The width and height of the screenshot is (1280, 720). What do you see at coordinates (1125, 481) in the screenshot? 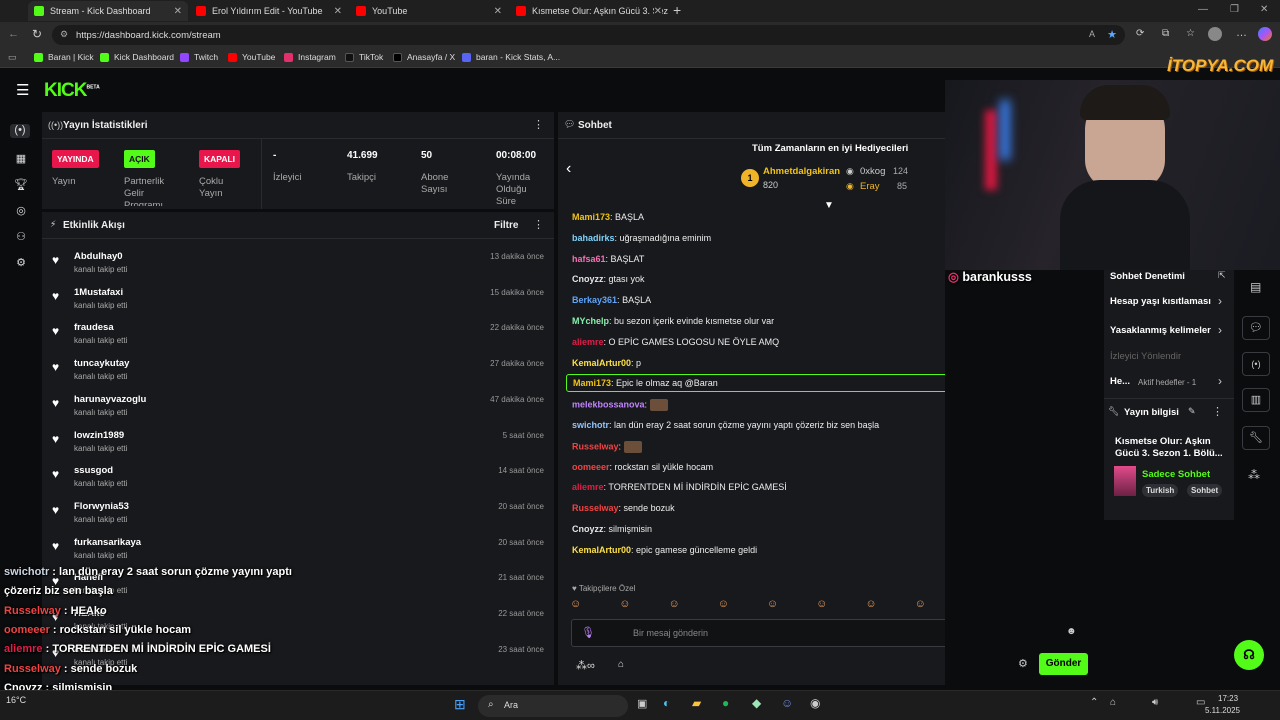
I see `category-thumbnail` at bounding box center [1125, 481].